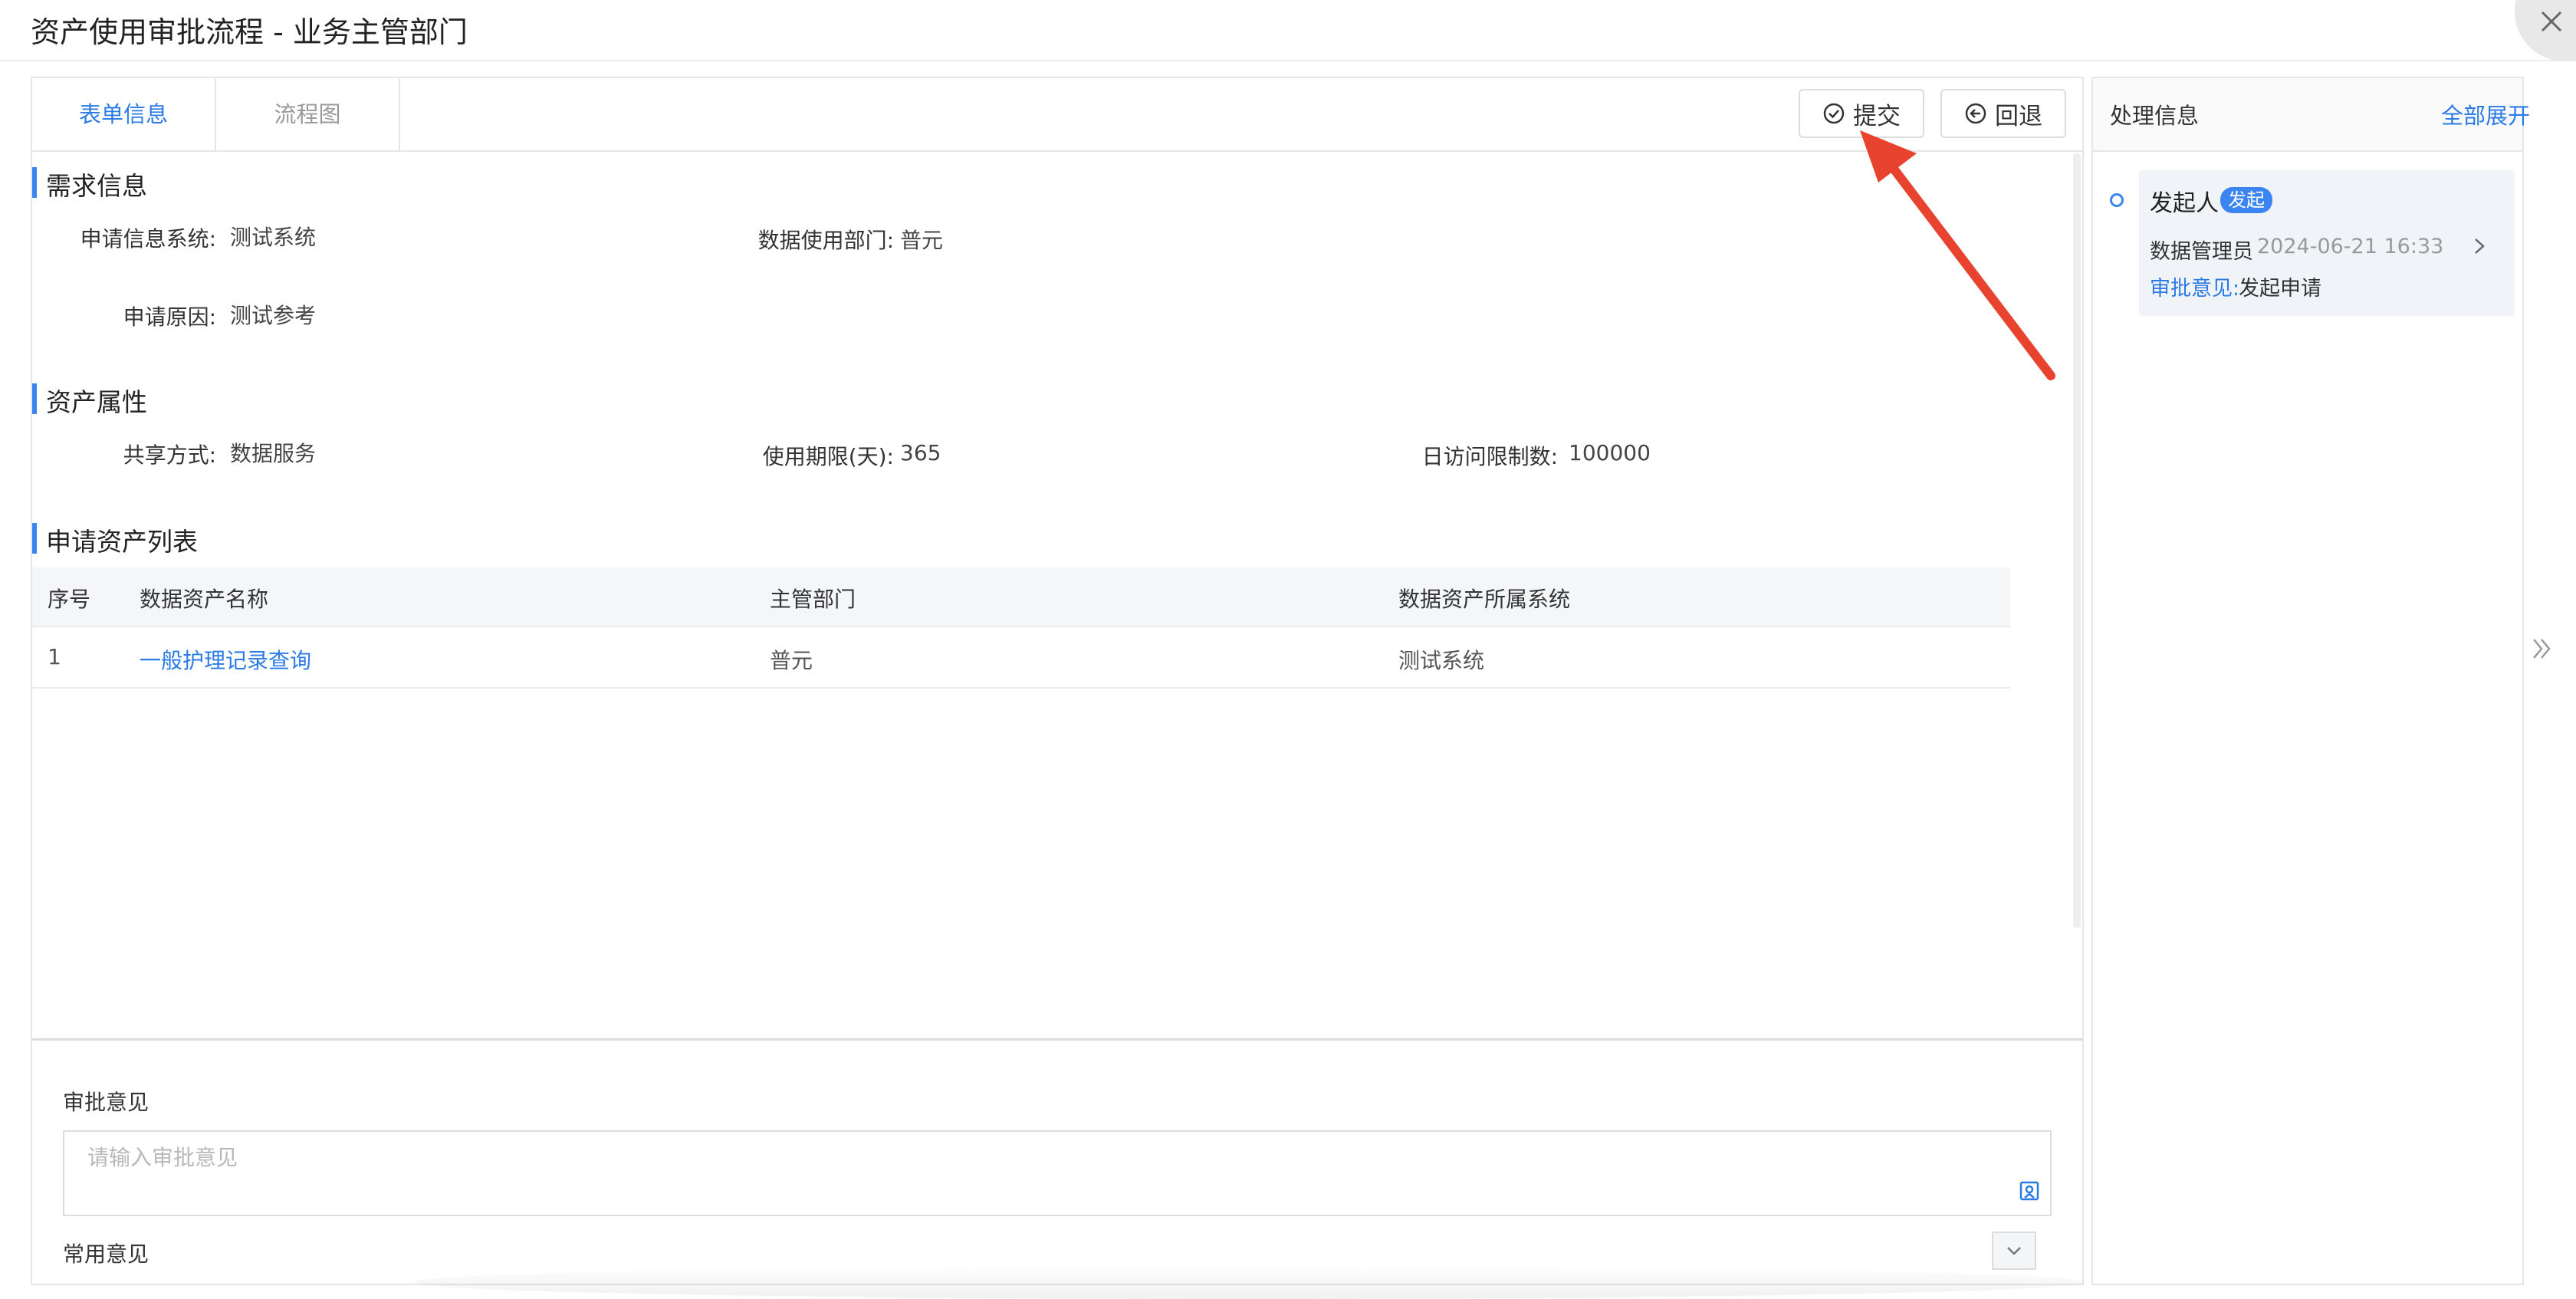  What do you see at coordinates (2541, 649) in the screenshot?
I see `double-chevron-right-icon` at bounding box center [2541, 649].